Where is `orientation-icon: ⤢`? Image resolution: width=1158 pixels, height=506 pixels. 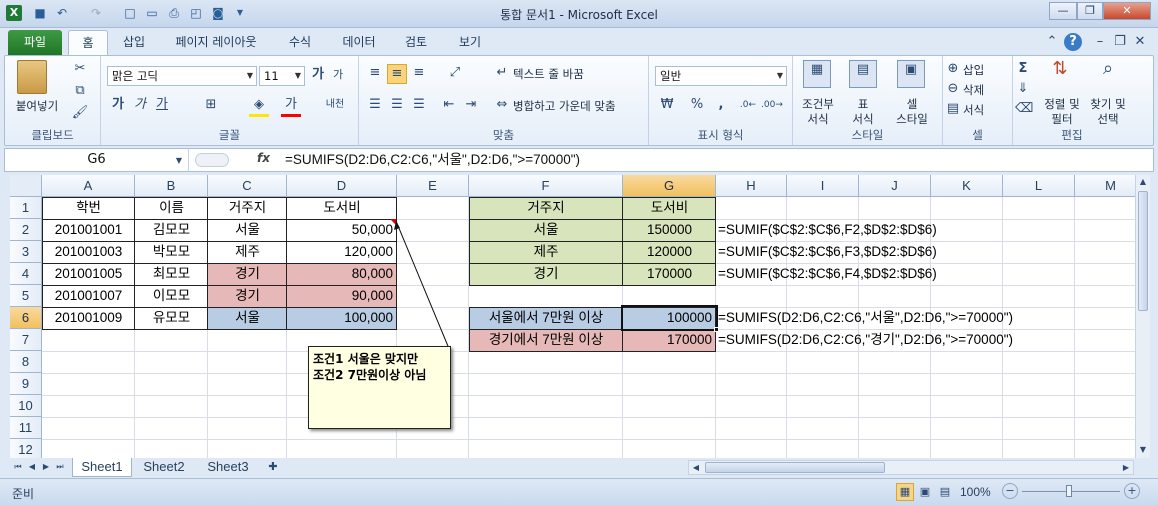
orientation-icon: ⤢ is located at coordinates (455, 73).